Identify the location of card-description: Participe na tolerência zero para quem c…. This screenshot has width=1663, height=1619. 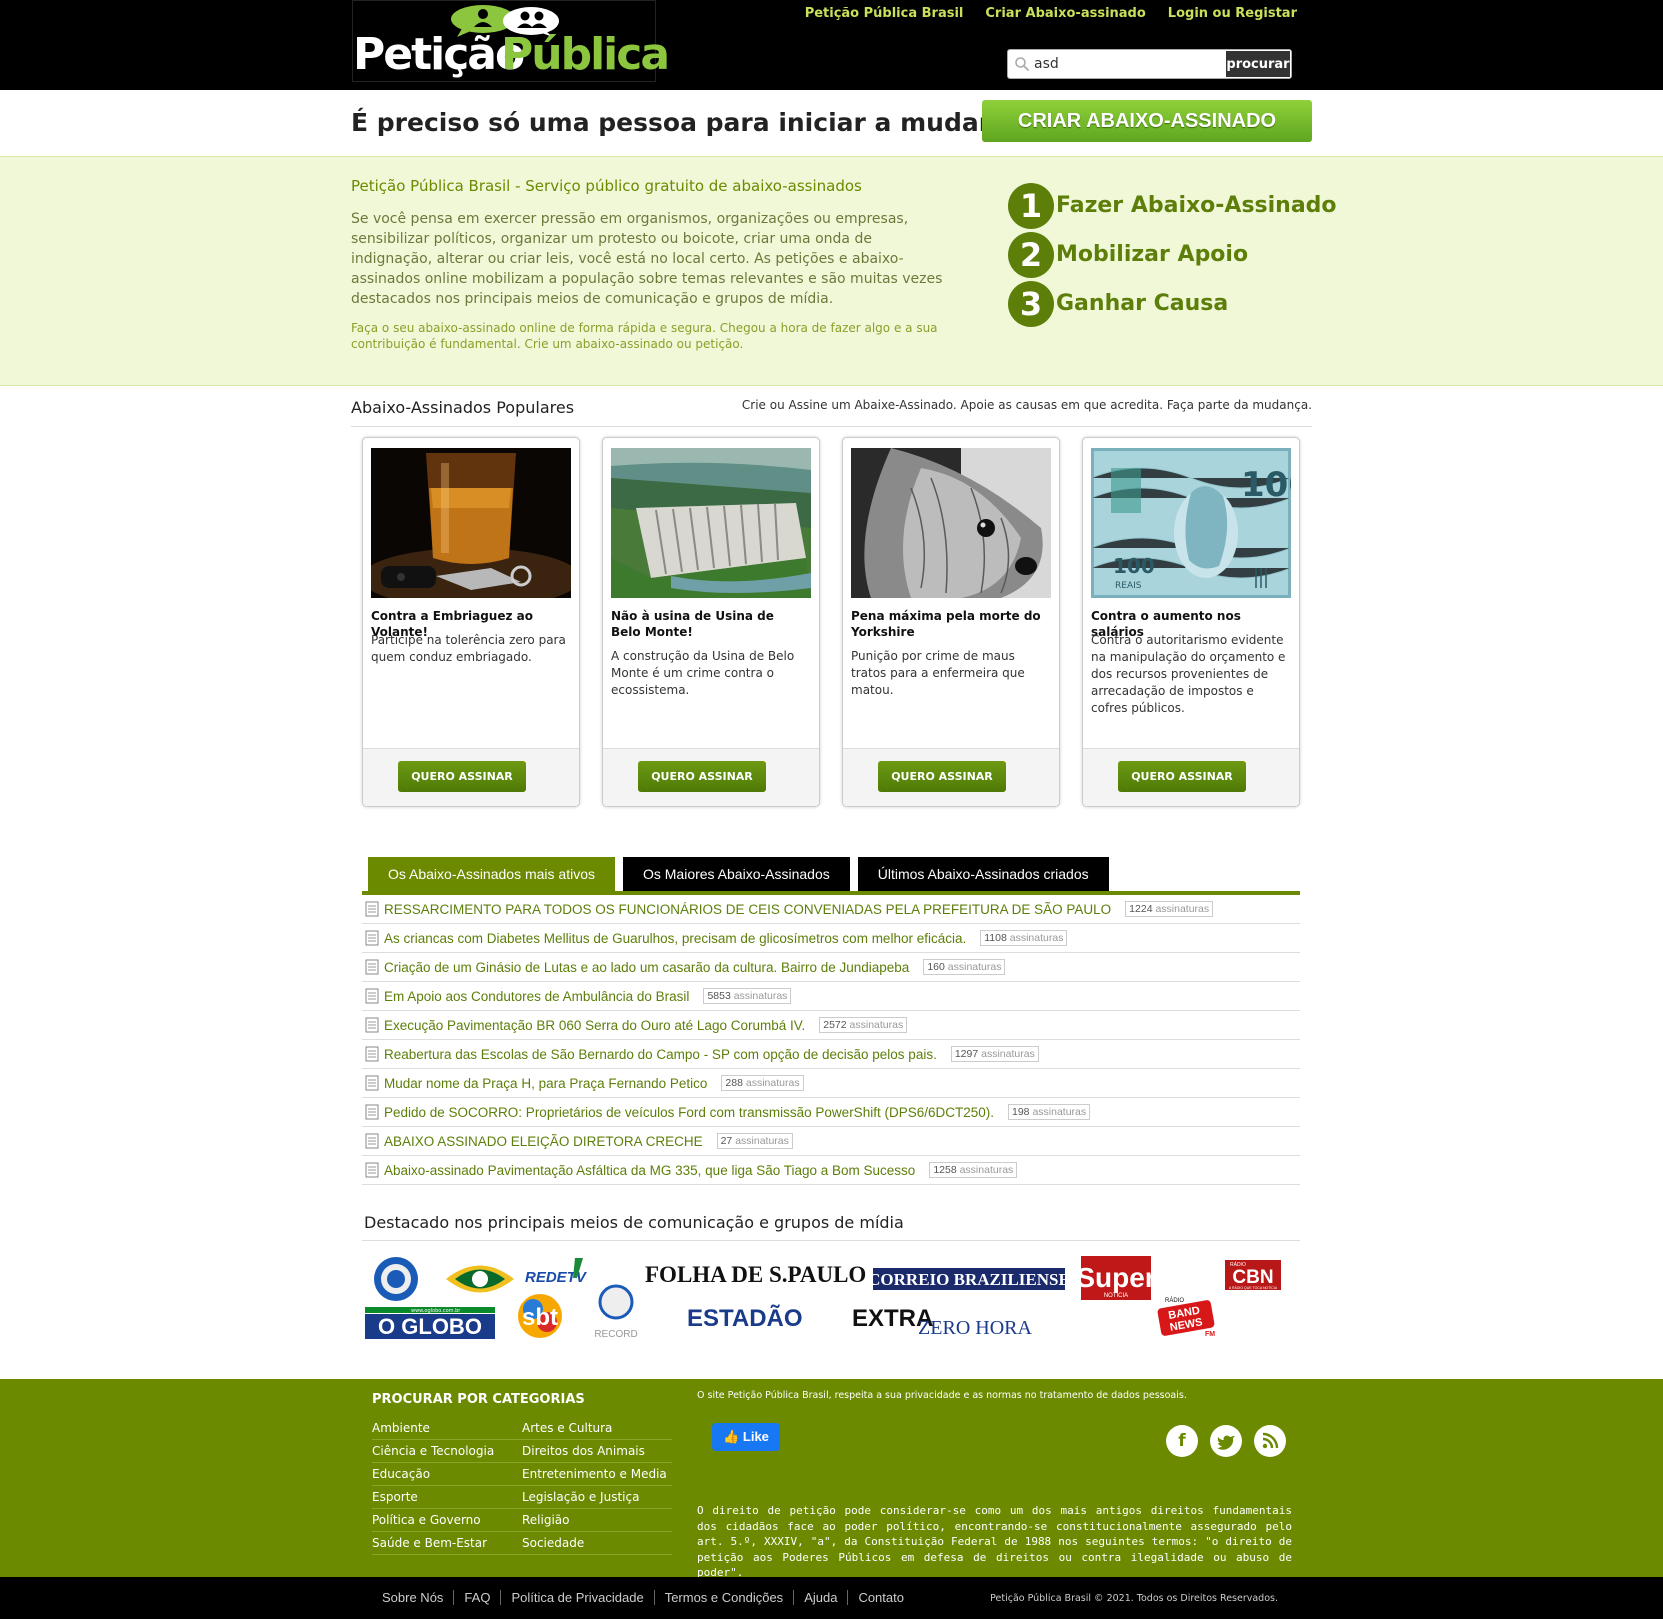
(468, 648).